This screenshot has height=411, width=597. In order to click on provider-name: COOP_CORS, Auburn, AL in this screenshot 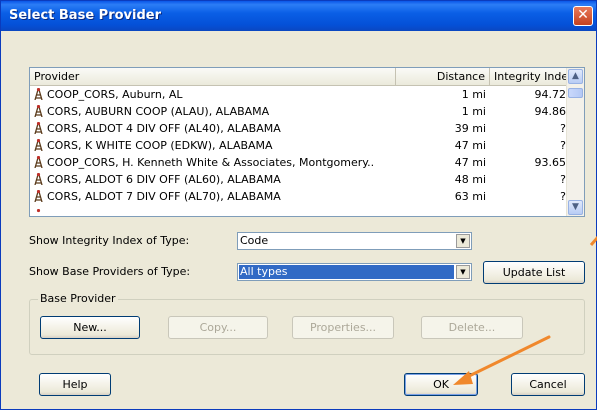, I will do `click(115, 94)`.